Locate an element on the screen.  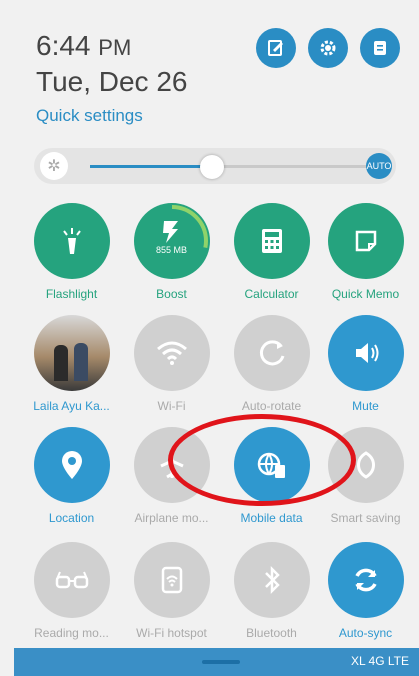
smart-saving-label: Smart saving is located at coordinates (365, 518).